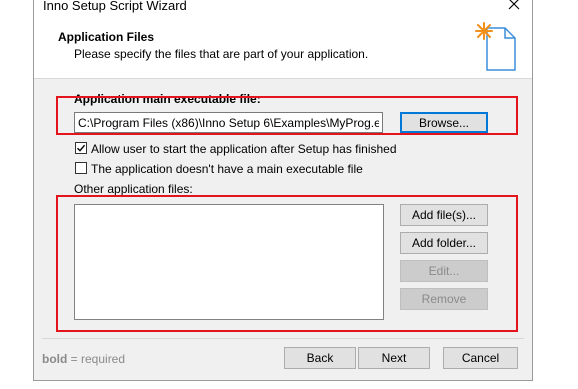  I want to click on required-legend: bold = required, so click(83, 359).